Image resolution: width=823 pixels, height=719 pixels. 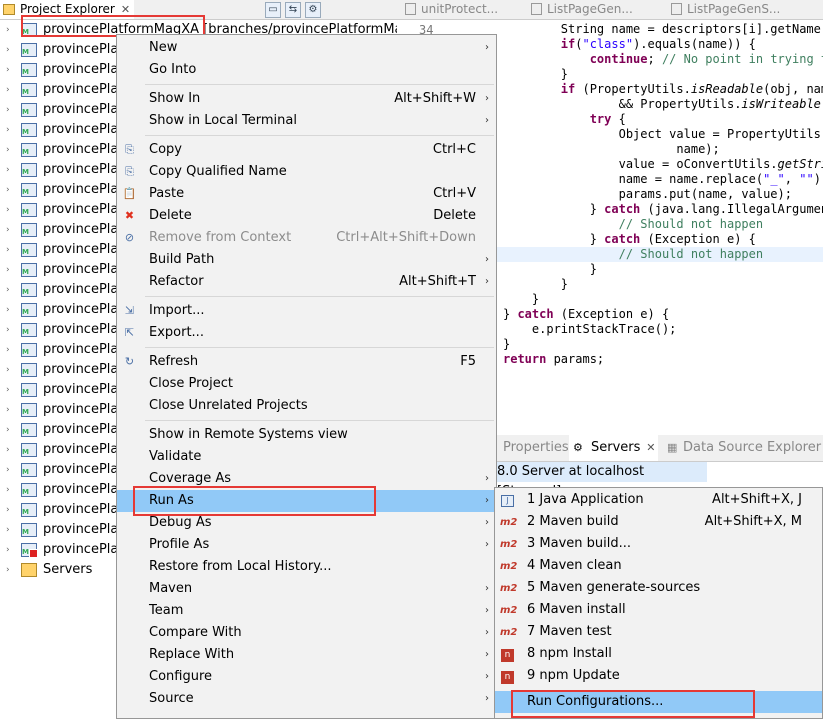 I want to click on menu-item-profile-as: Profile As ›, so click(x=306, y=545).